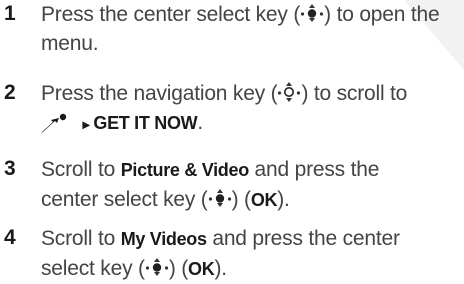  Describe the element at coordinates (185, 170) in the screenshot. I see `menu-item-picture-video: Picture & Video` at that location.